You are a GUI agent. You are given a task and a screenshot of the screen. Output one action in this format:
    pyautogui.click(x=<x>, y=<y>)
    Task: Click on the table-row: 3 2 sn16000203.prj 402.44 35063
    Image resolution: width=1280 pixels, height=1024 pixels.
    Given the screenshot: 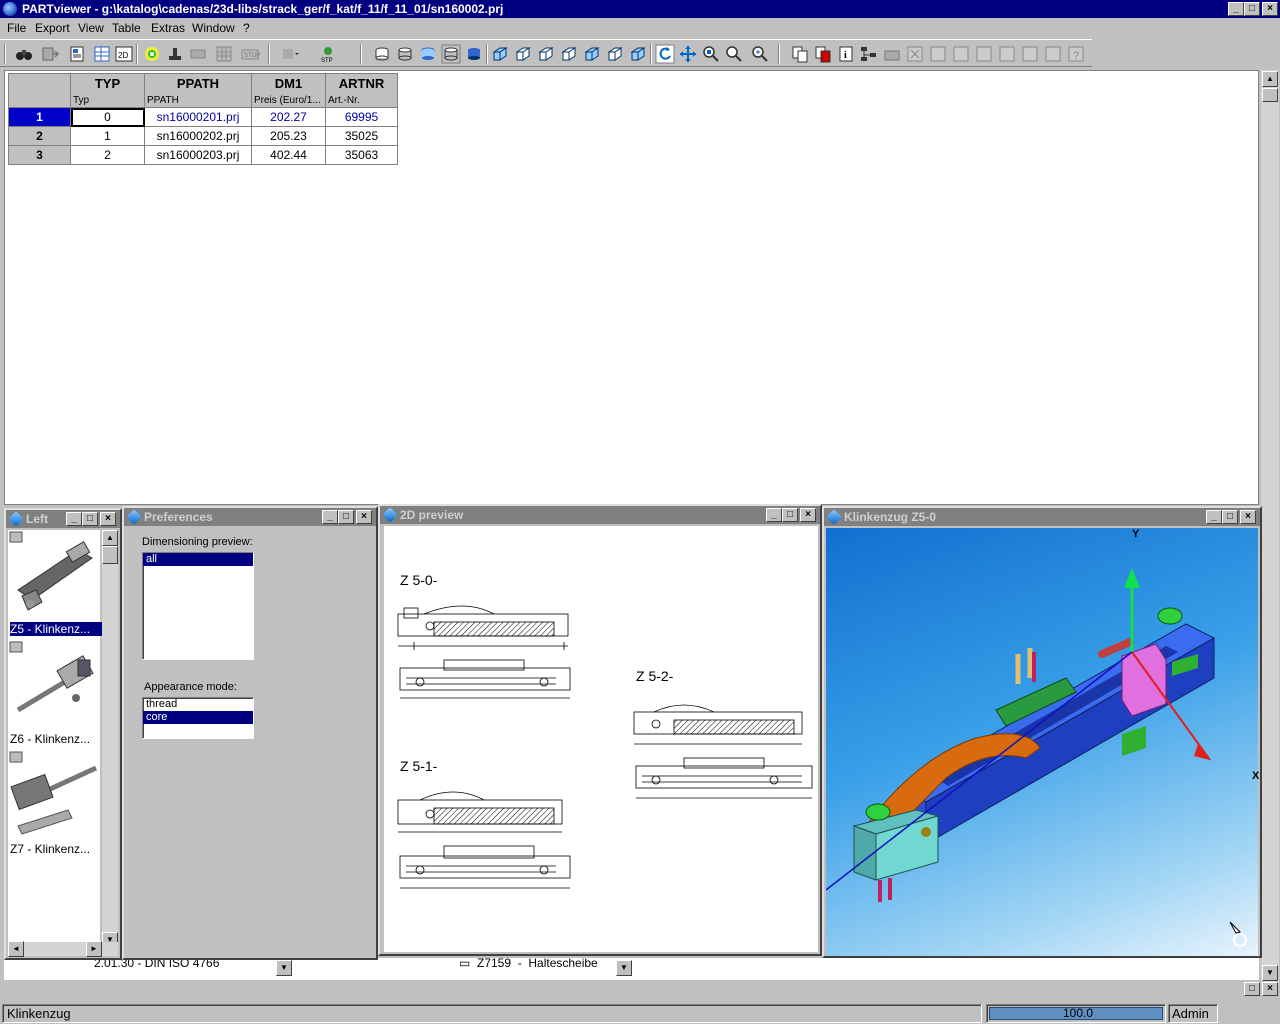 What is the action you would take?
    pyautogui.click(x=203, y=155)
    